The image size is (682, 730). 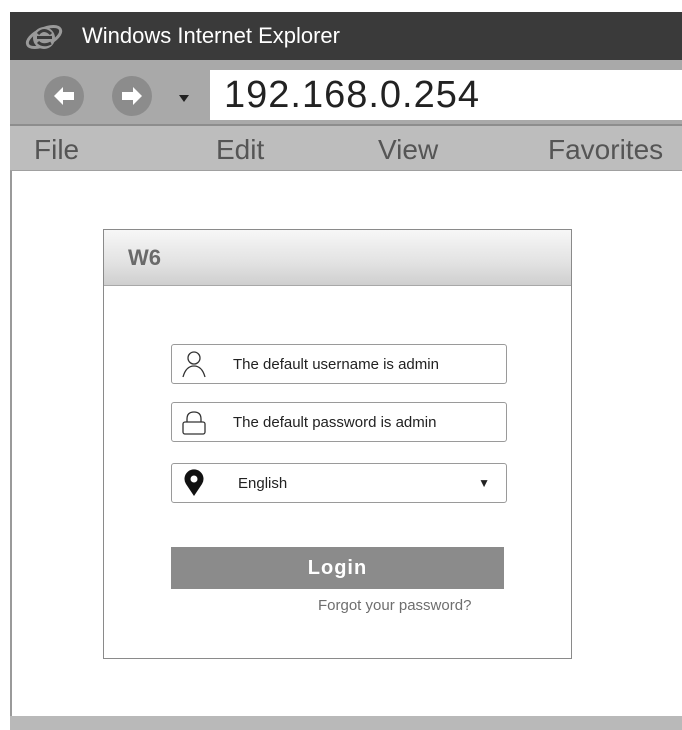 What do you see at coordinates (337, 258) in the screenshot?
I see `login-card-header: W6` at bounding box center [337, 258].